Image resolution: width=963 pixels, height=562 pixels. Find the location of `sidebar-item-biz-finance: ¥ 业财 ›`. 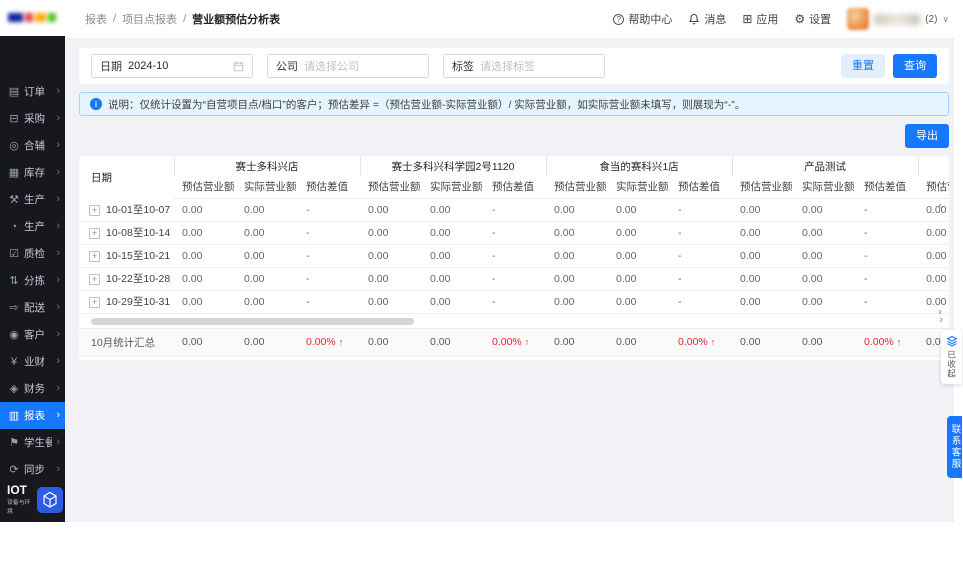

sidebar-item-biz-finance: ¥ 业财 › is located at coordinates (32, 361).